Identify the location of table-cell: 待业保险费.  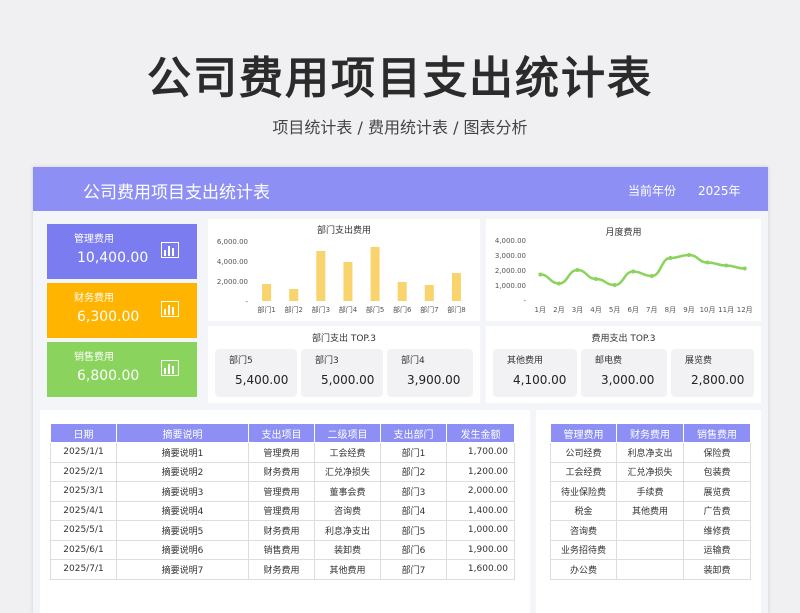
(583, 491).